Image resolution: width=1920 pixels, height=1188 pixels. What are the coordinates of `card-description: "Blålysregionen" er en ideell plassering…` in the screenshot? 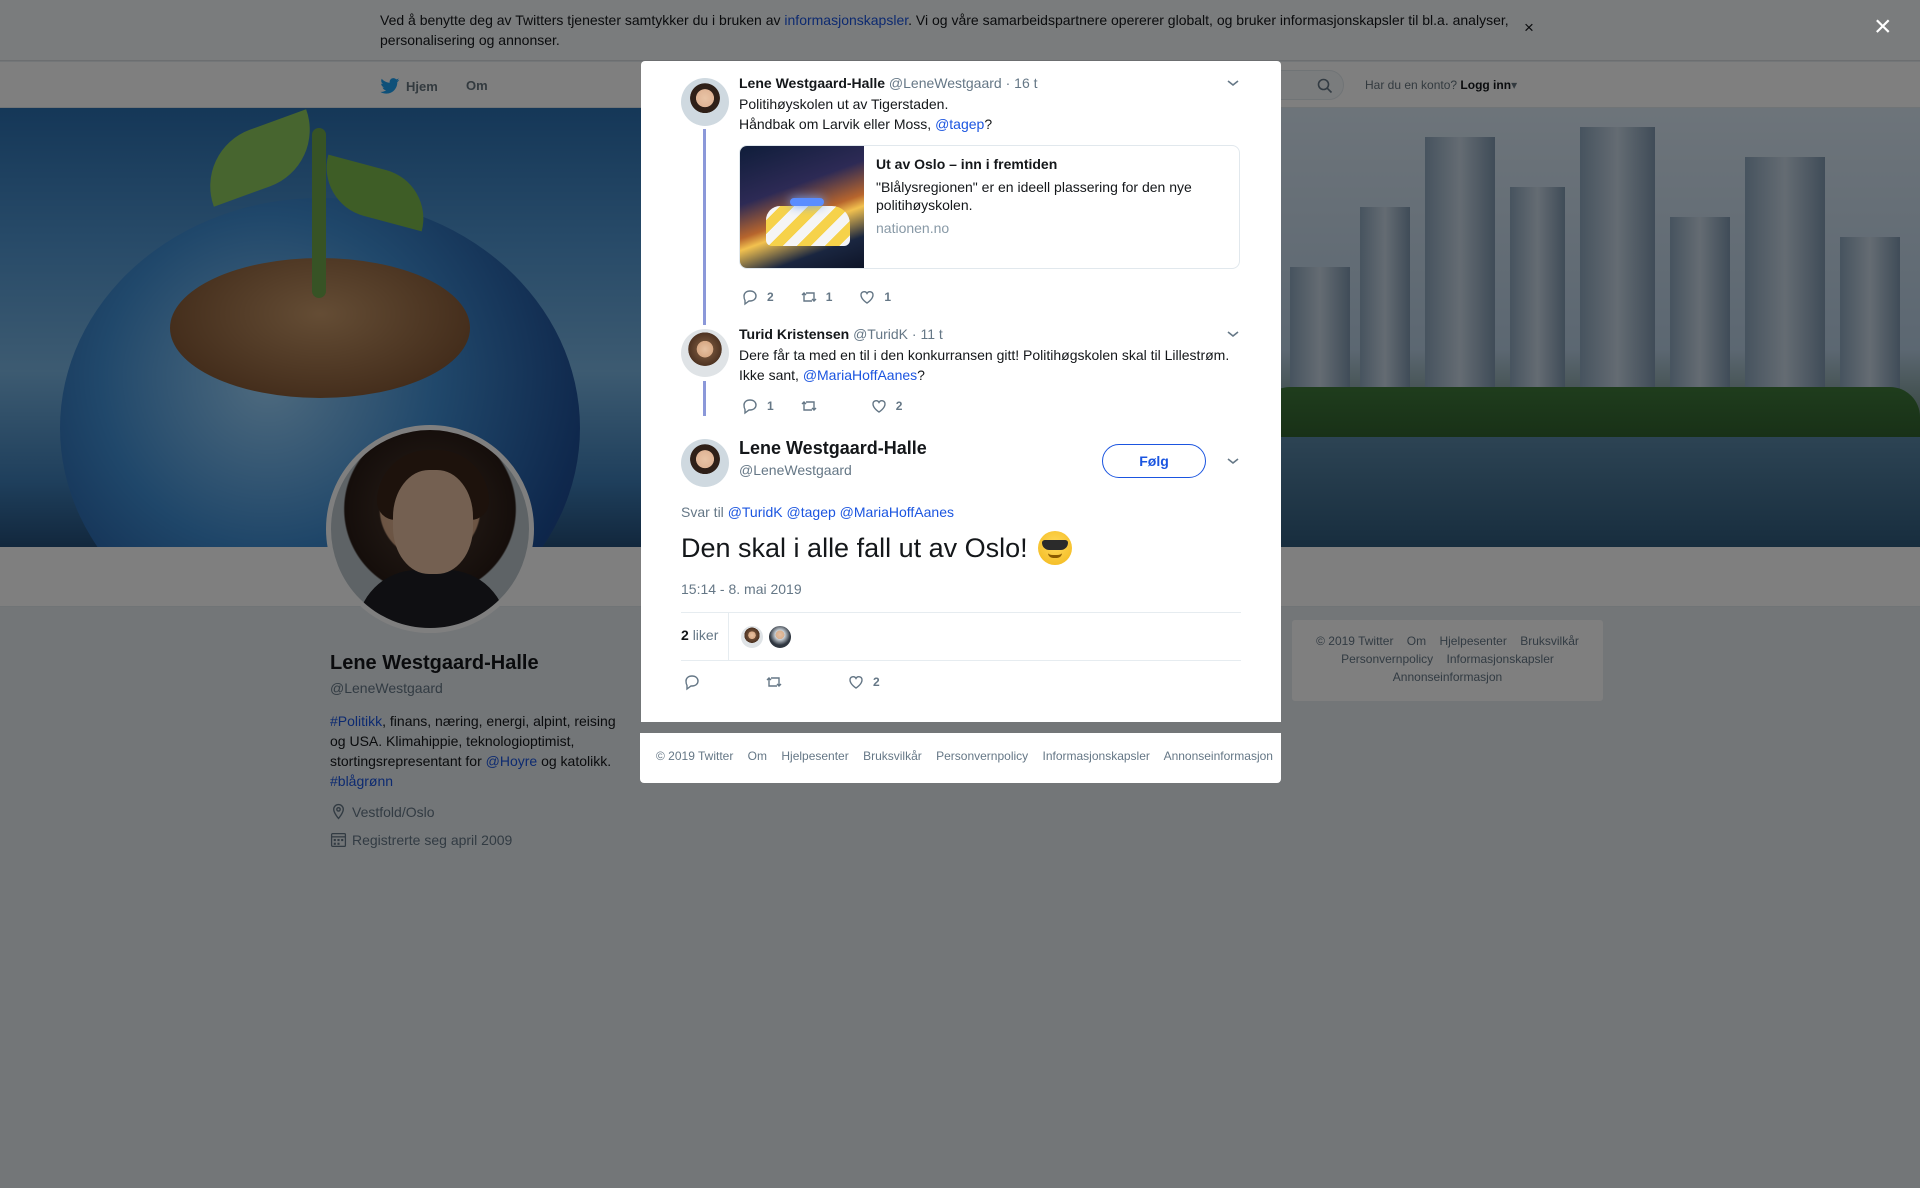 It's located at (1034, 196).